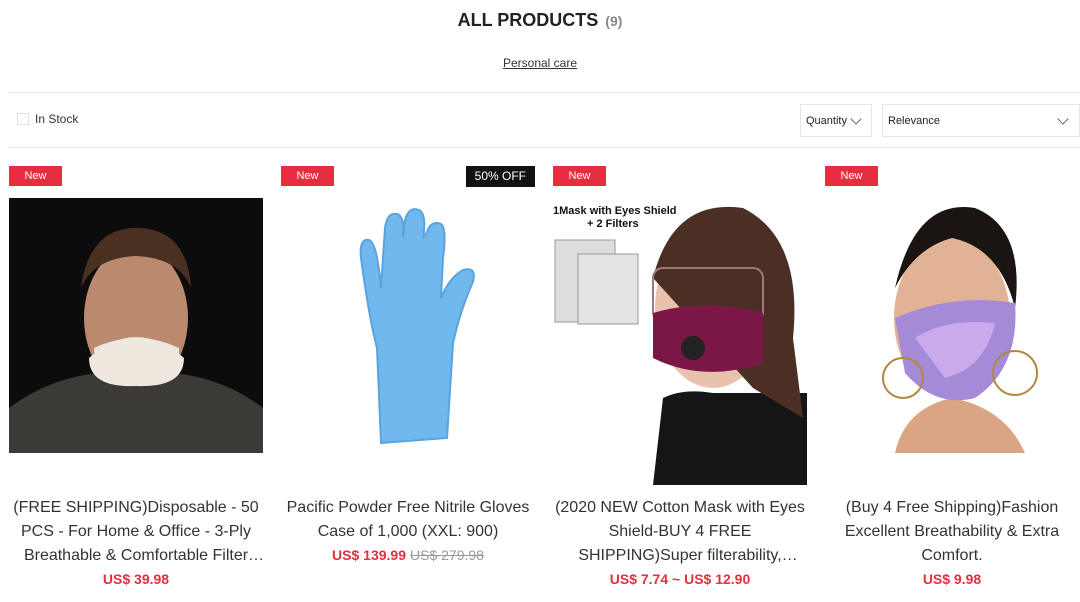 Image resolution: width=1080 pixels, height=602 pixels. I want to click on page-title: ALL PRODUCTS (9), so click(540, 20).